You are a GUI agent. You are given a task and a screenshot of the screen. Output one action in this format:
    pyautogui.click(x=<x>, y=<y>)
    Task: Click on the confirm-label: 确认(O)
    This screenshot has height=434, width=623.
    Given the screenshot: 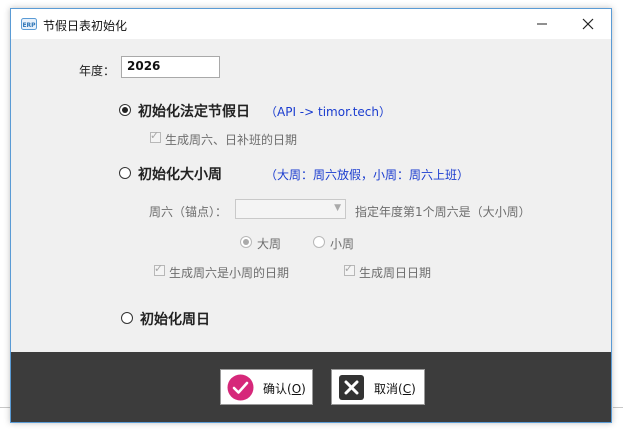 What is the action you would take?
    pyautogui.click(x=284, y=389)
    